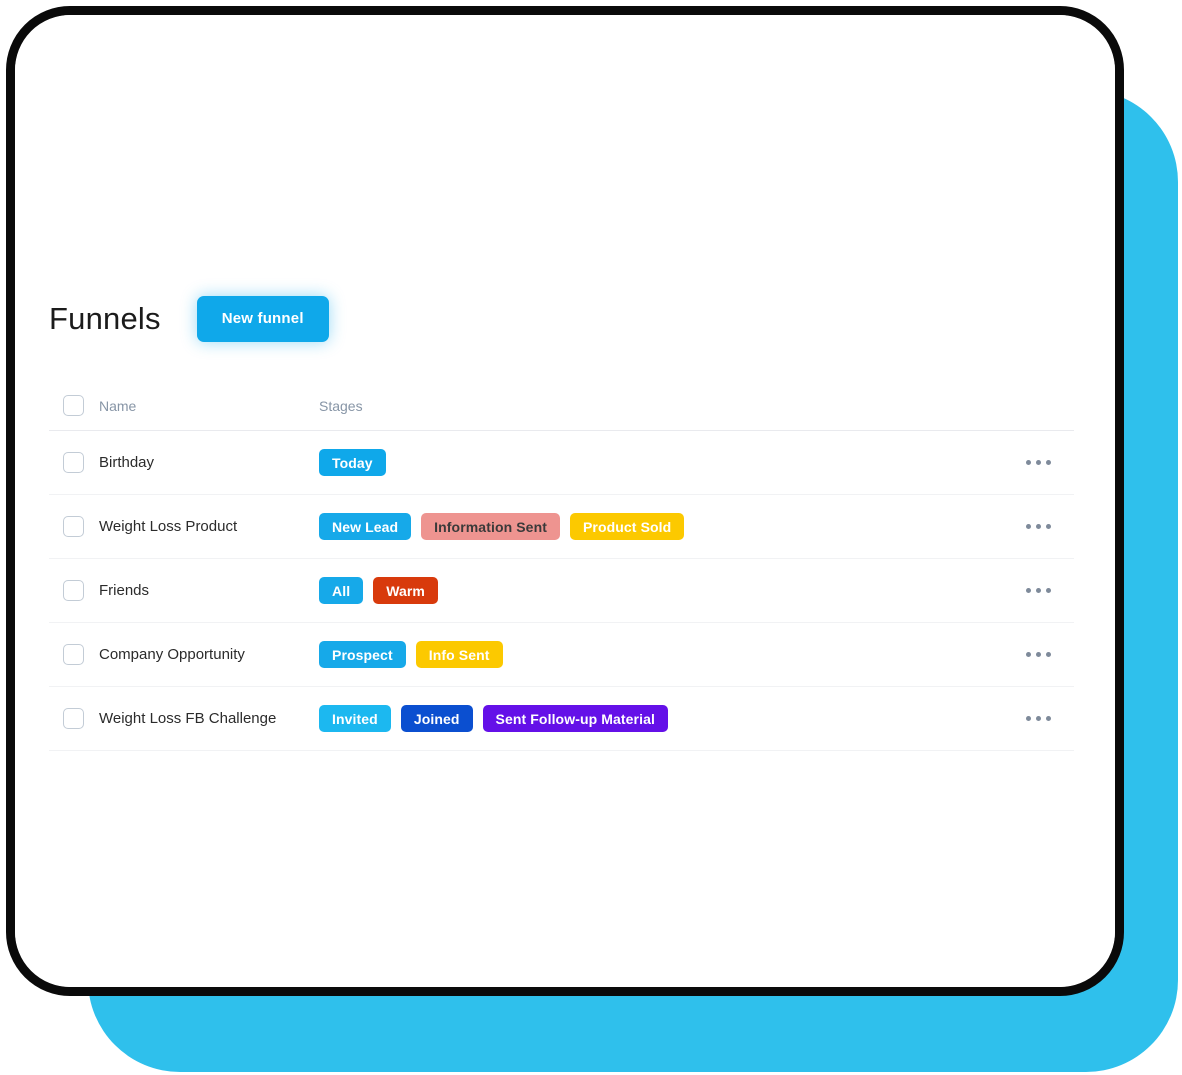 Image resolution: width=1182 pixels, height=1075 pixels. Describe the element at coordinates (660, 462) in the screenshot. I see `funnel-stages: Today` at that location.